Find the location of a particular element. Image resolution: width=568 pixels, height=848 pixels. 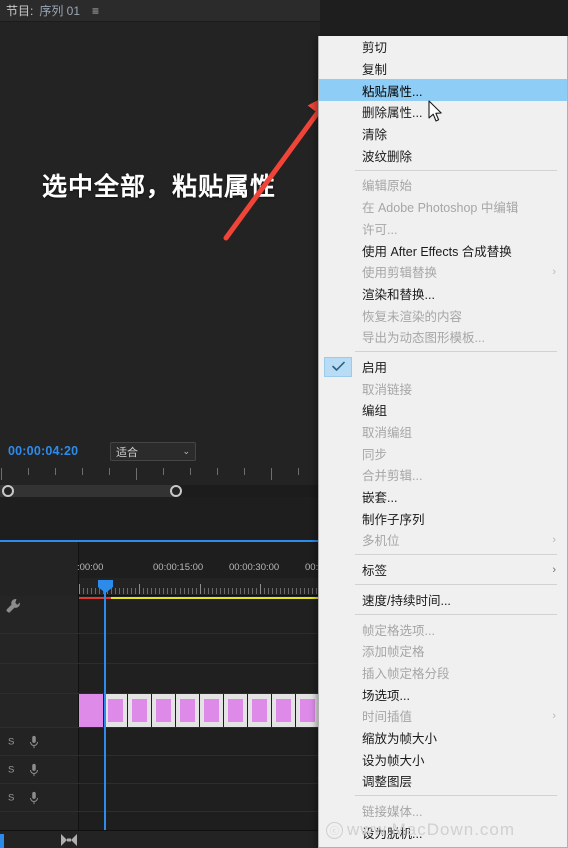

video-track-2-header is located at coordinates (39, 648).